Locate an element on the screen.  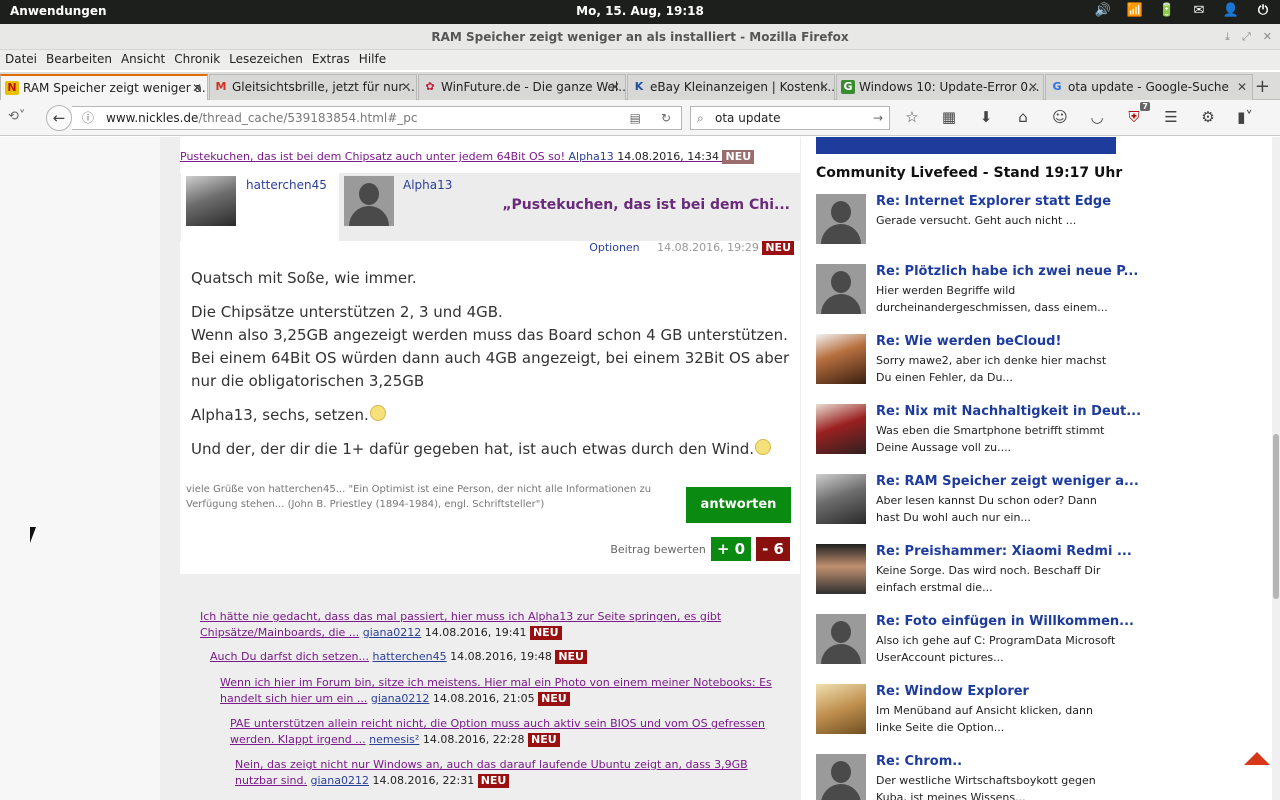
reply-button: antworten is located at coordinates (738, 505).